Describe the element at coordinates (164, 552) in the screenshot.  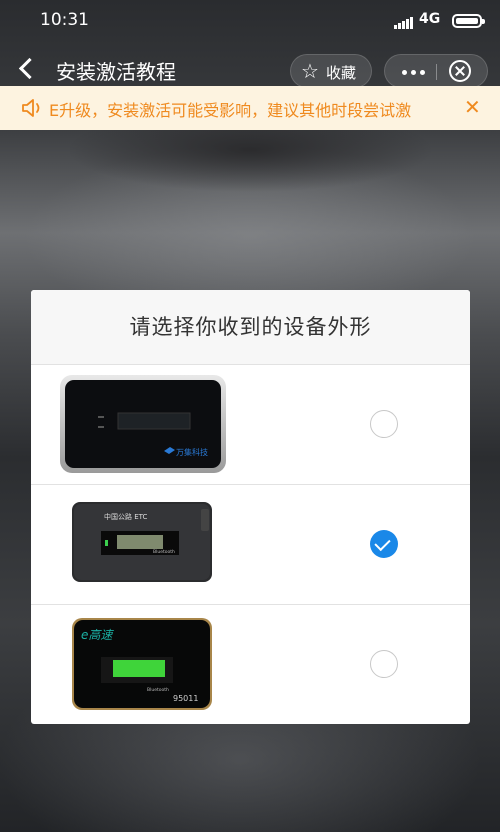
I see `device-bluetooth-label-2: Bluetooth` at that location.